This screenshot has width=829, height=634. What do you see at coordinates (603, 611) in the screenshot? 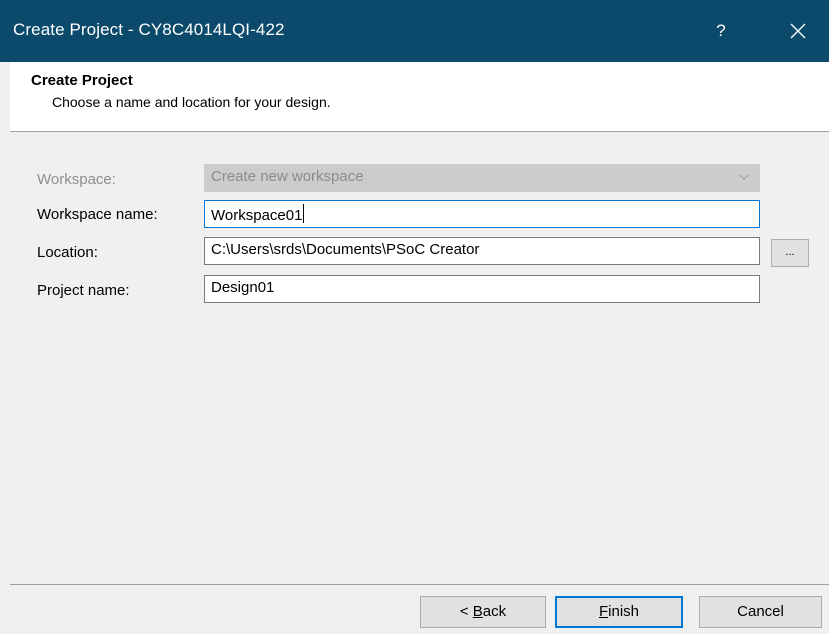
I see `finish-mnemonic: F` at bounding box center [603, 611].